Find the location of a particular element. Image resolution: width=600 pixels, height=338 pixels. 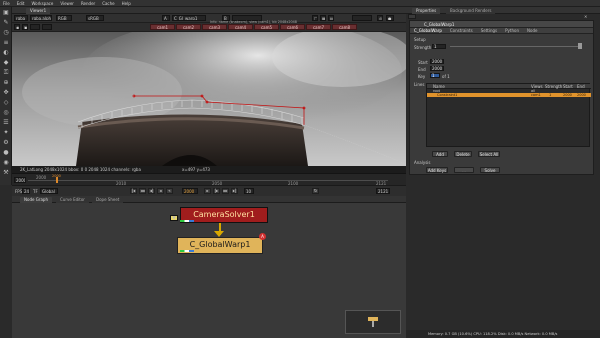

cara-icon: ◉ is located at coordinates (6, 163).